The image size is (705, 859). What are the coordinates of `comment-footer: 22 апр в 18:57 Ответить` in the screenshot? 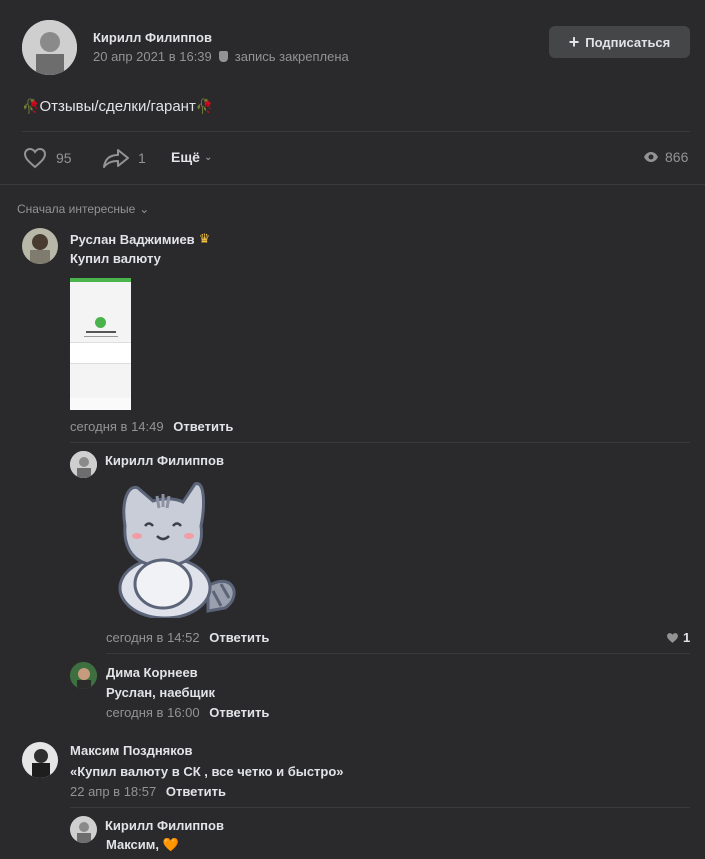 It's located at (148, 791).